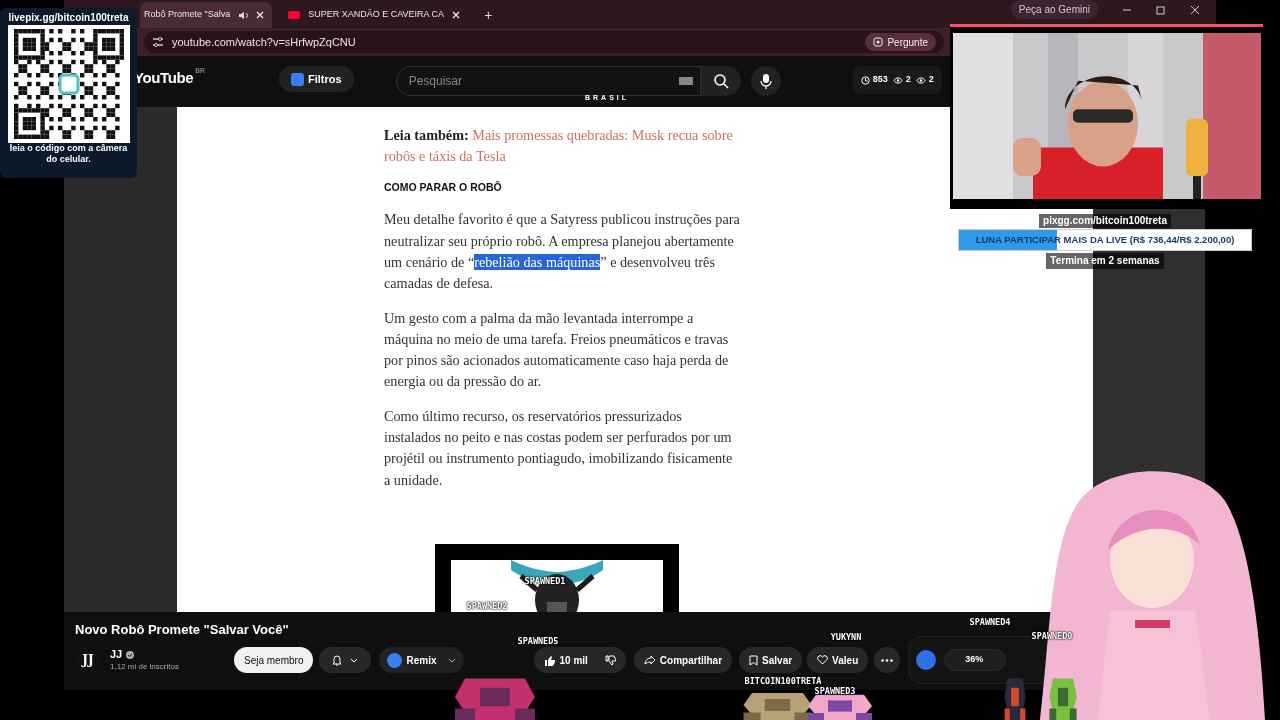  I want to click on qr-caption: livepix.gg/bitcoin100treta, so click(68, 17).